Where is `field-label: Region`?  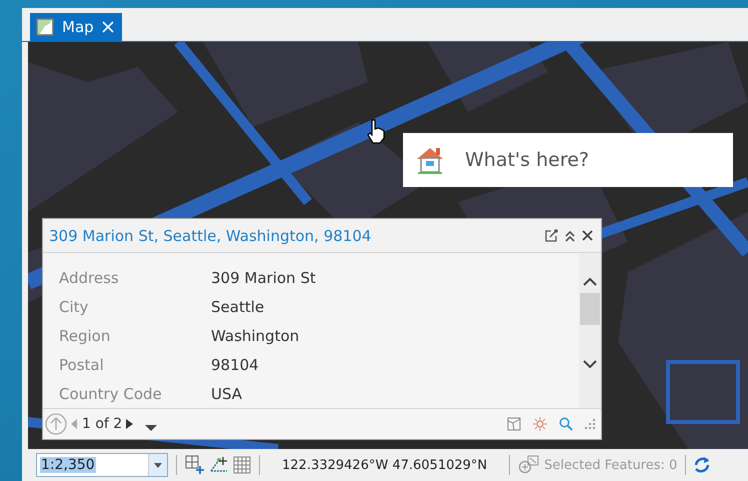
field-label: Region is located at coordinates (85, 335).